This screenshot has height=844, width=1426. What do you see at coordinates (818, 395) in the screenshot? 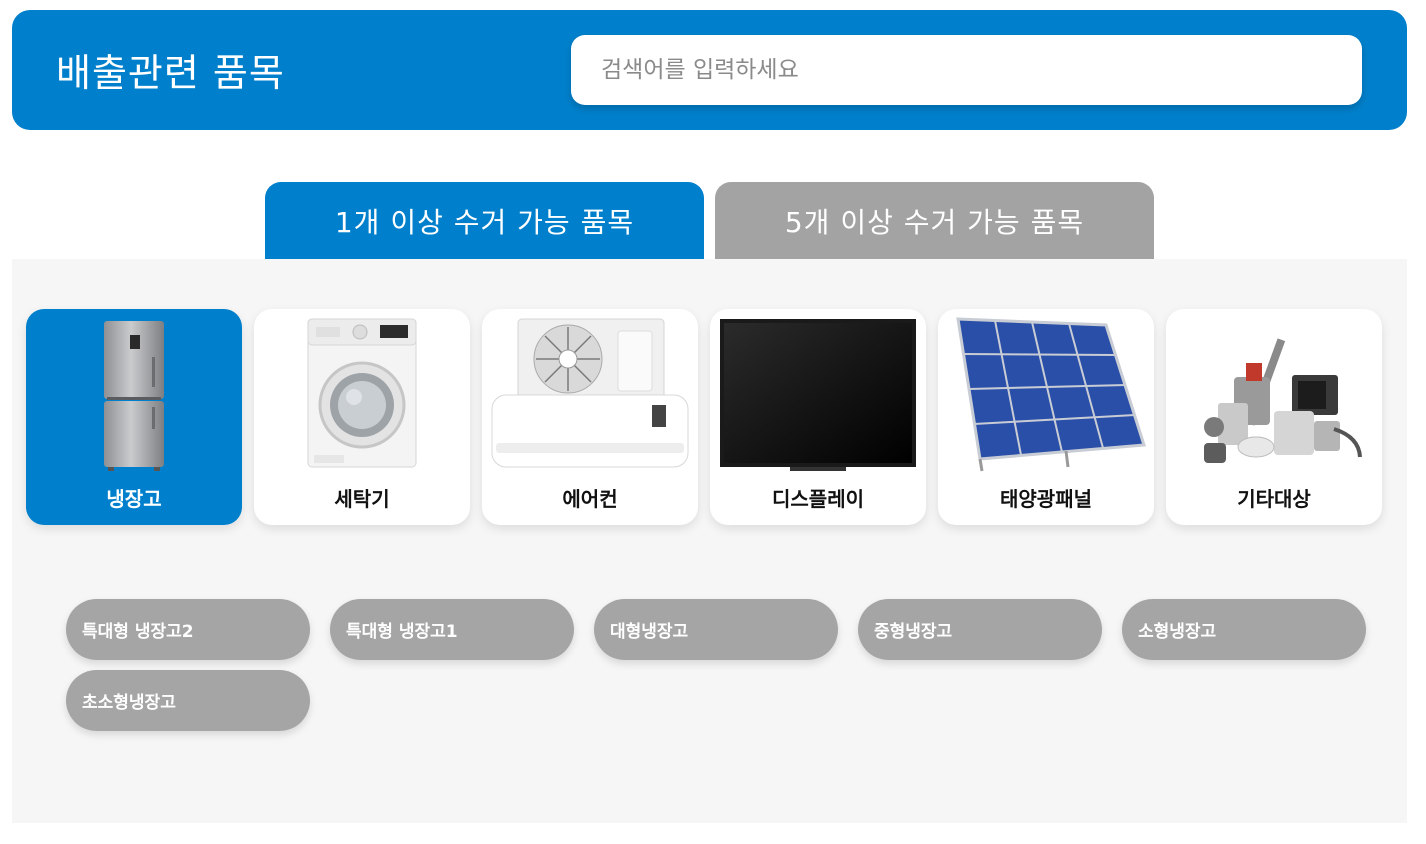
I see `display-icon` at bounding box center [818, 395].